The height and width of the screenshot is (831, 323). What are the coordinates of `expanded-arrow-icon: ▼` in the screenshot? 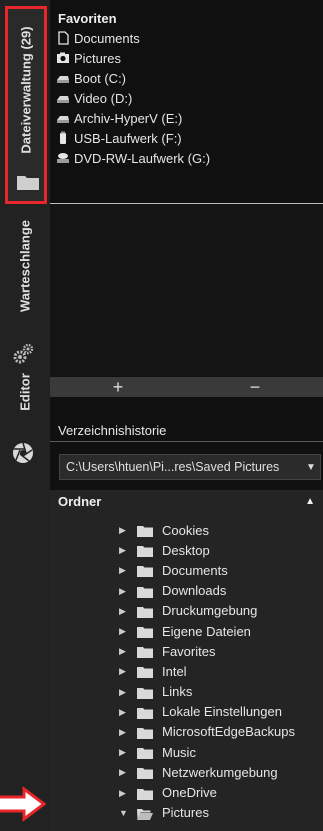 It's located at (123, 813).